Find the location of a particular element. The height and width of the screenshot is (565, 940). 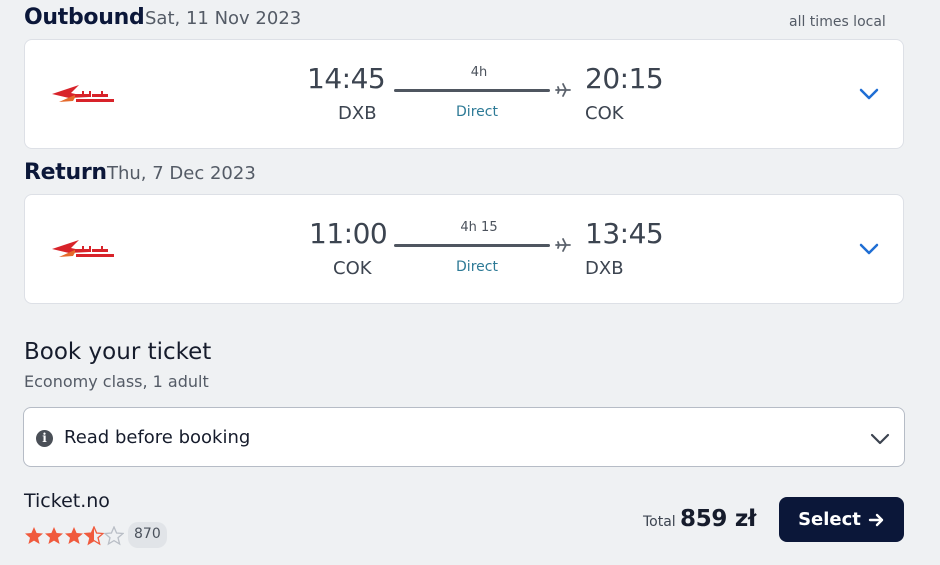

booking-class-info: Economy class, 1 adult is located at coordinates (116, 381).